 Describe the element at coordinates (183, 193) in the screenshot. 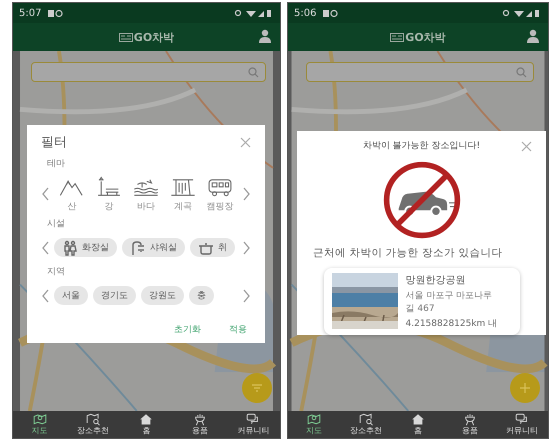

I see `theme-option: 계곡` at that location.